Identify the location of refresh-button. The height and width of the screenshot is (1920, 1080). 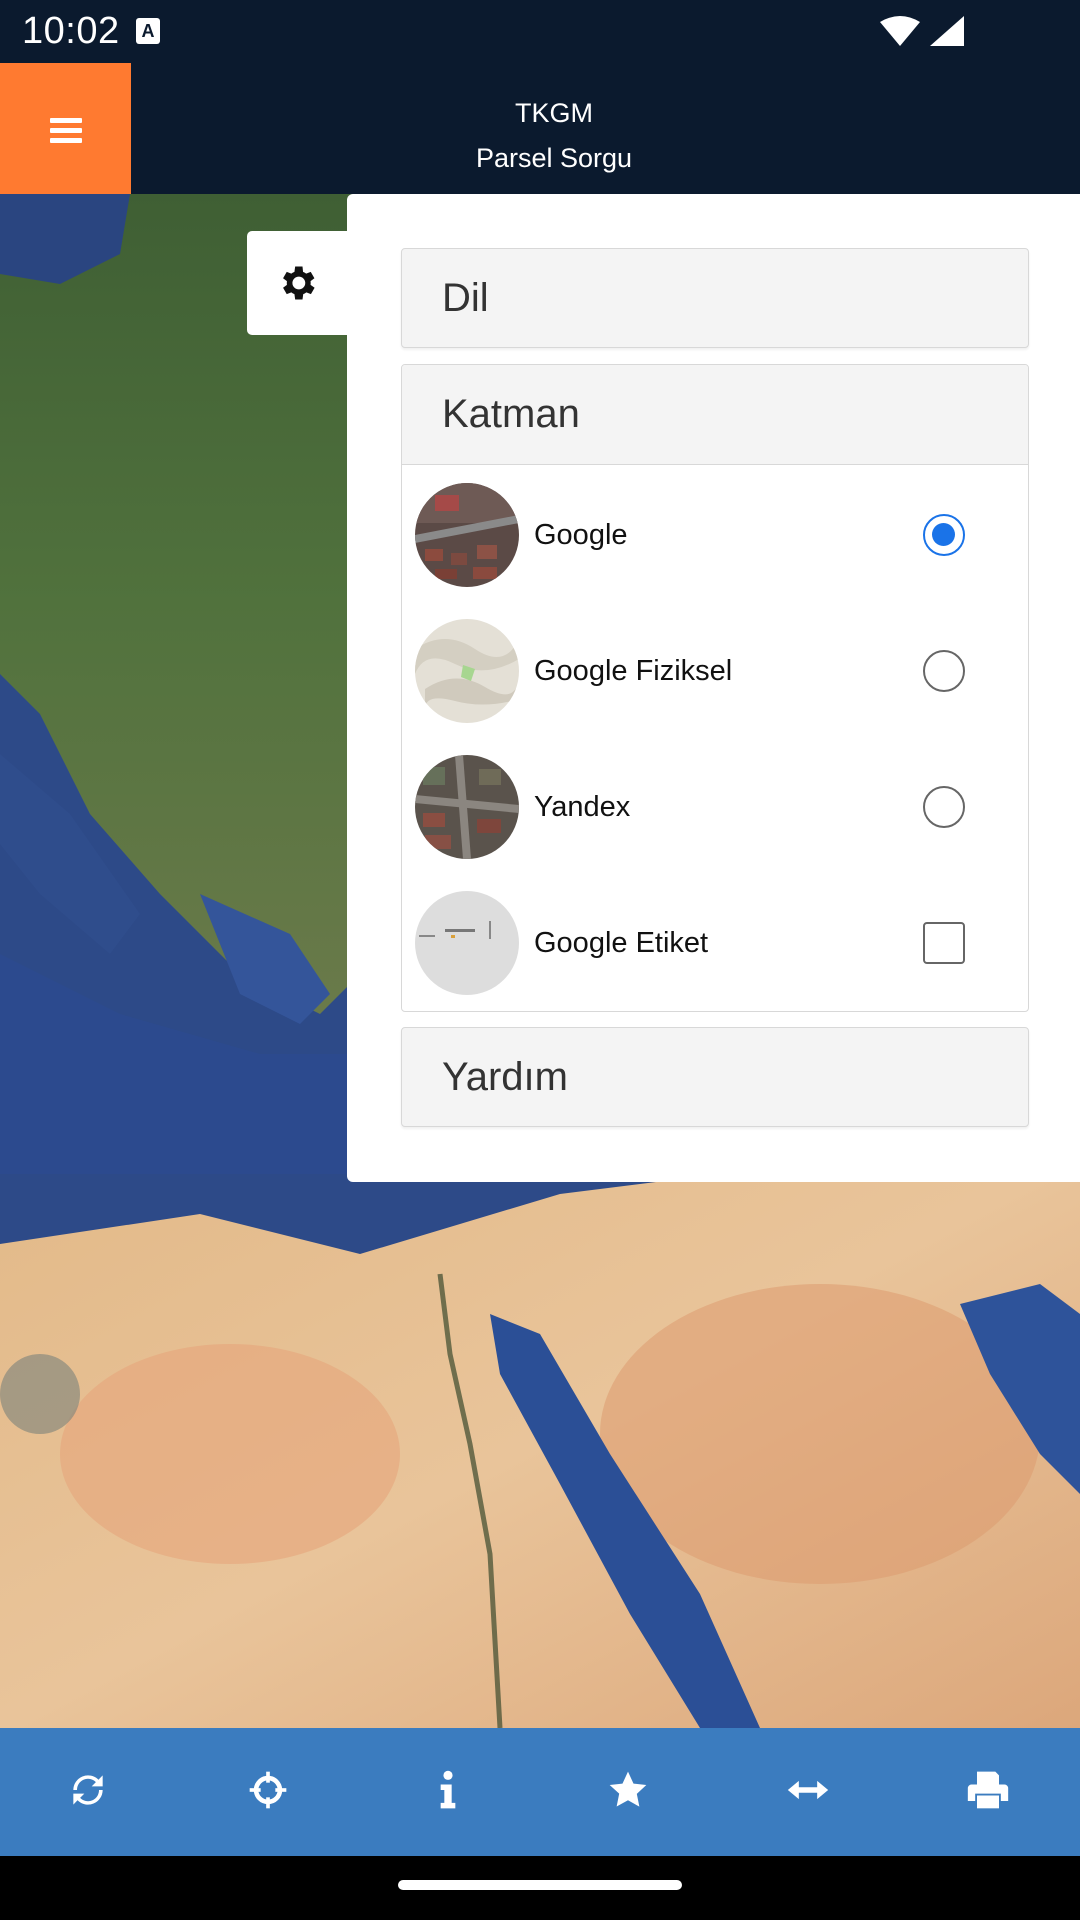
(90, 1792).